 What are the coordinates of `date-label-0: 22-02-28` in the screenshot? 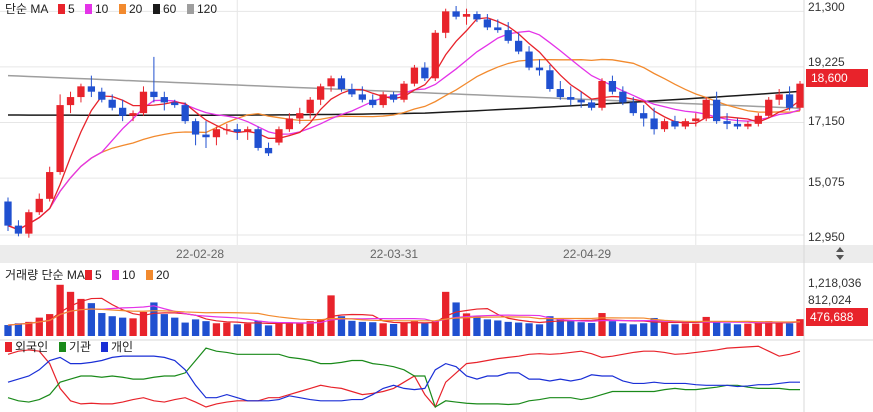 It's located at (200, 254).